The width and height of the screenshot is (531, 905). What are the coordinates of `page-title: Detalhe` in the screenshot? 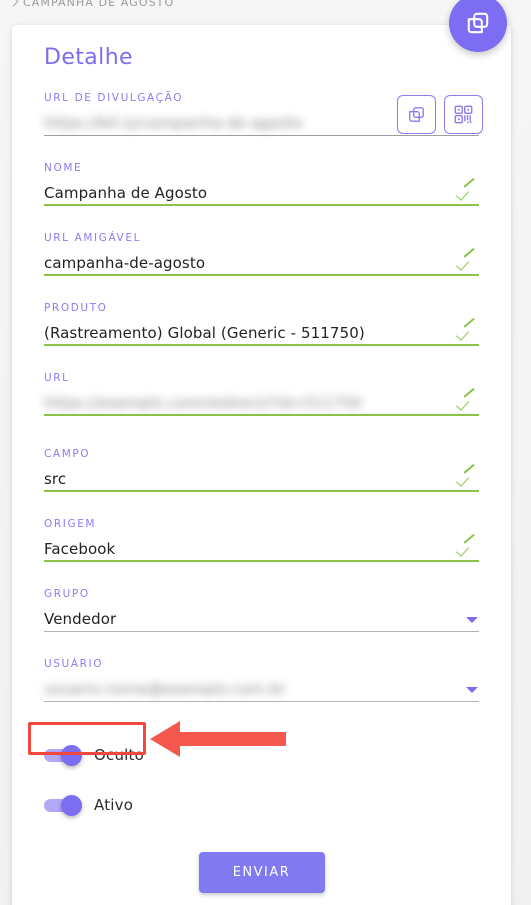 It's located at (88, 57).